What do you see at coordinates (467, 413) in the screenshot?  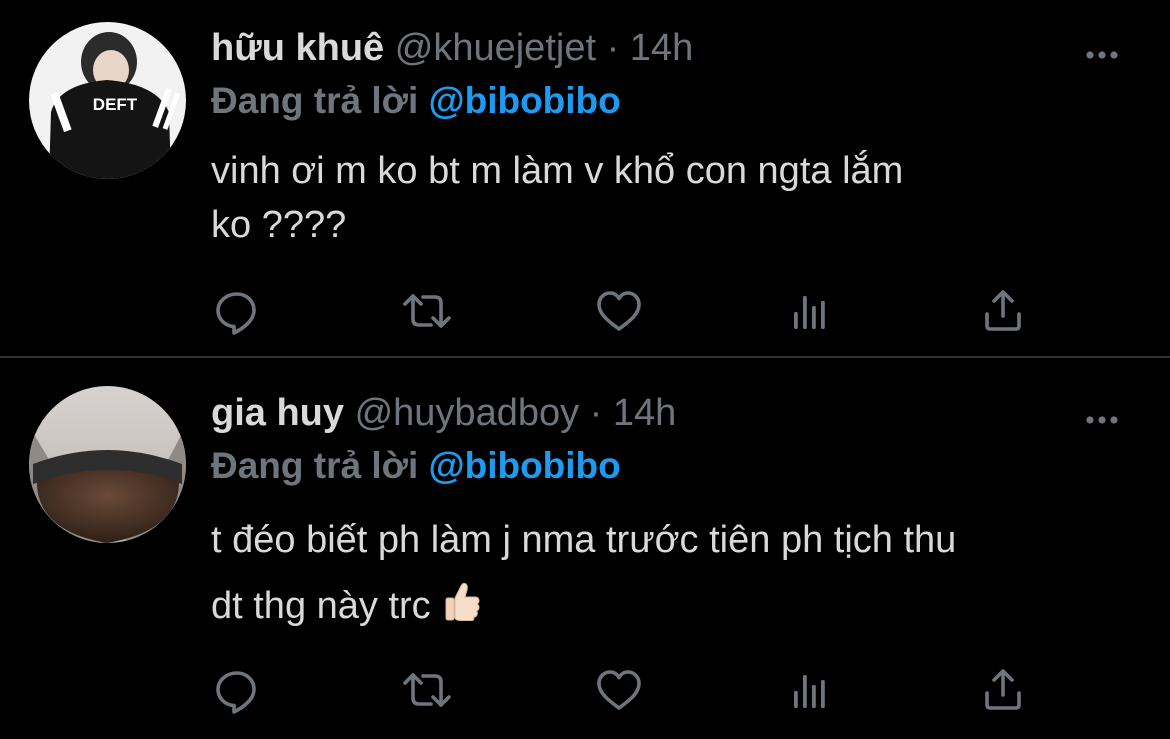 I see `user-handle: @huybadboy` at bounding box center [467, 413].